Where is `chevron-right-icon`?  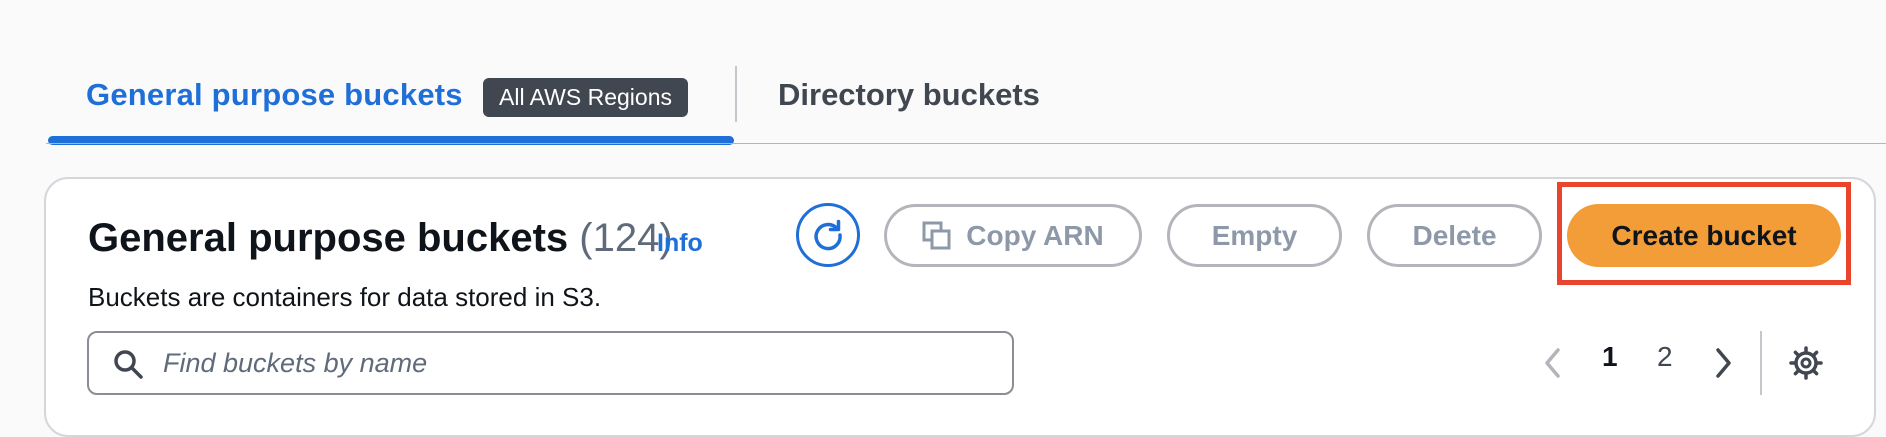 chevron-right-icon is located at coordinates (1723, 363).